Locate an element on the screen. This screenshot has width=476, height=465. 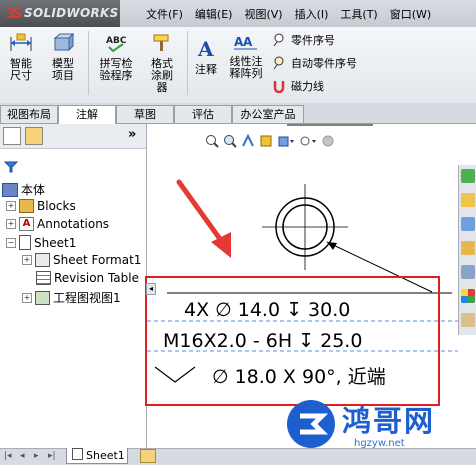
auto-balloon-button: 自动零件序号 is located at coordinates (314, 63).